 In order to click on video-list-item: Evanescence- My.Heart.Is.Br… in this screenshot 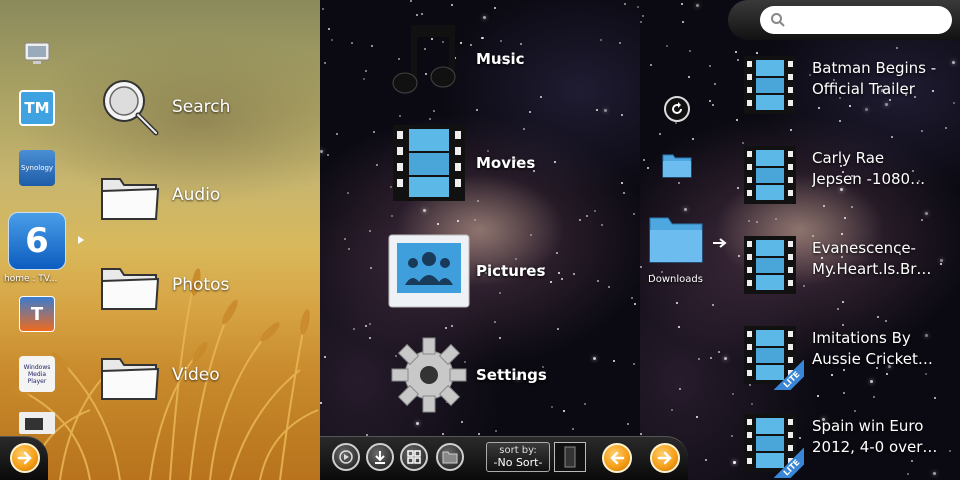, I will do `click(852, 269)`.